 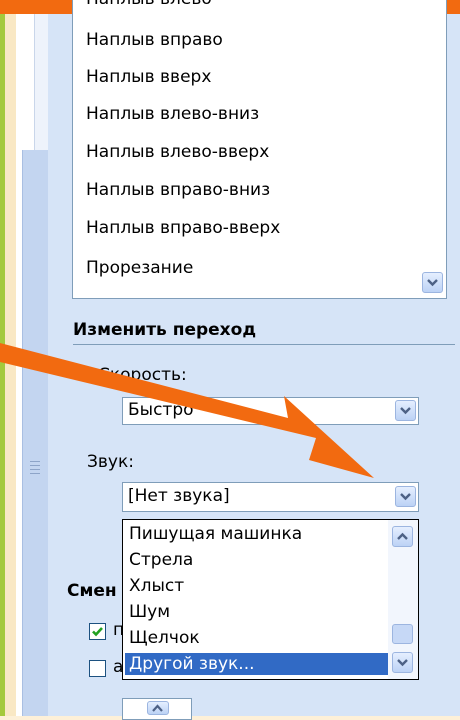 What do you see at coordinates (264, 344) in the screenshot?
I see `section-divider` at bounding box center [264, 344].